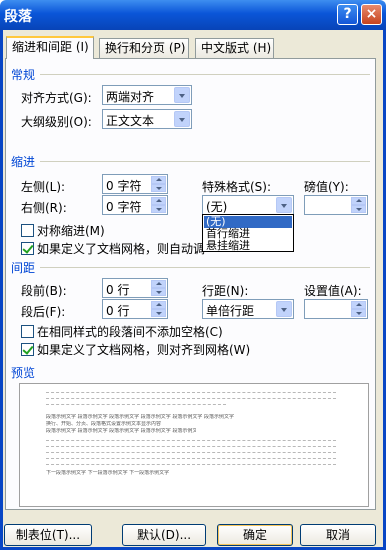  Describe the element at coordinates (333, 291) in the screenshot. I see `spacing-at-label: 设置值(A):` at that location.